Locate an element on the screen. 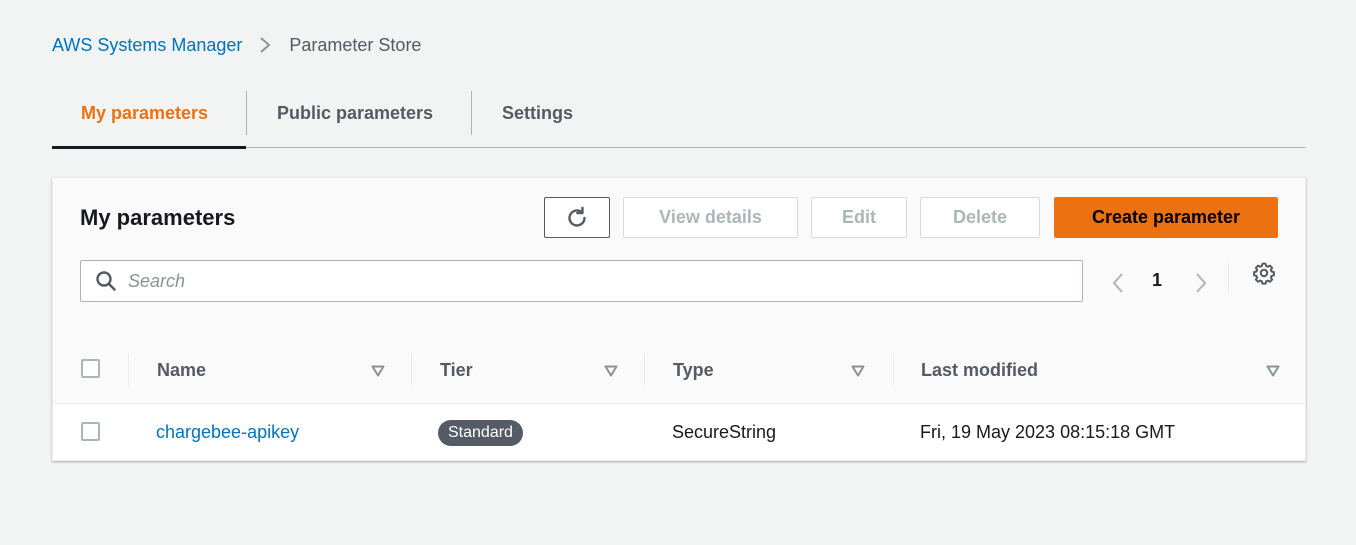 This screenshot has height=545, width=1356. breadcrumb: AWS Systems Manager Parameter Store is located at coordinates (236, 45).